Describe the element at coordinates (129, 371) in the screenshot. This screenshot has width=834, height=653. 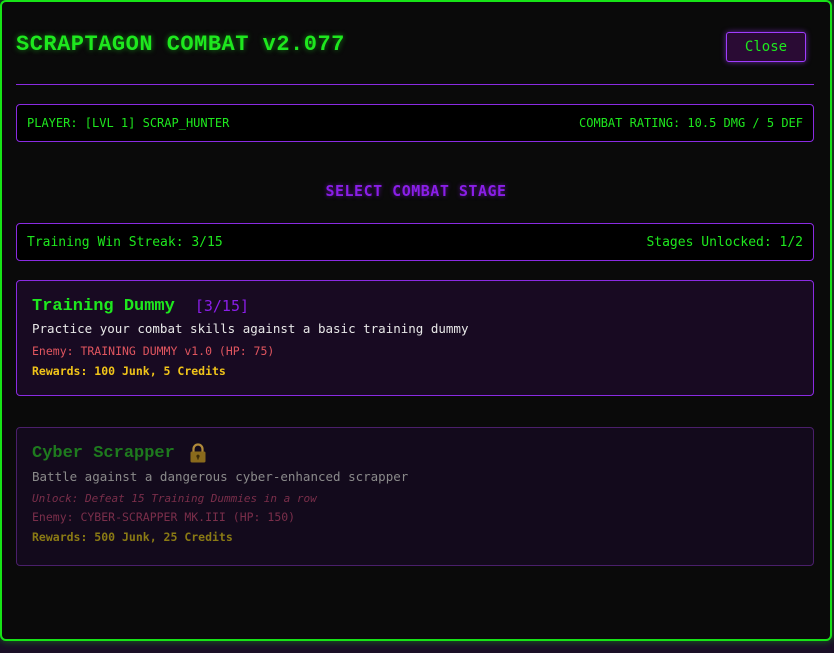
I see `stage-rewards: Rewards: 100 Junk, 5 Credits` at that location.